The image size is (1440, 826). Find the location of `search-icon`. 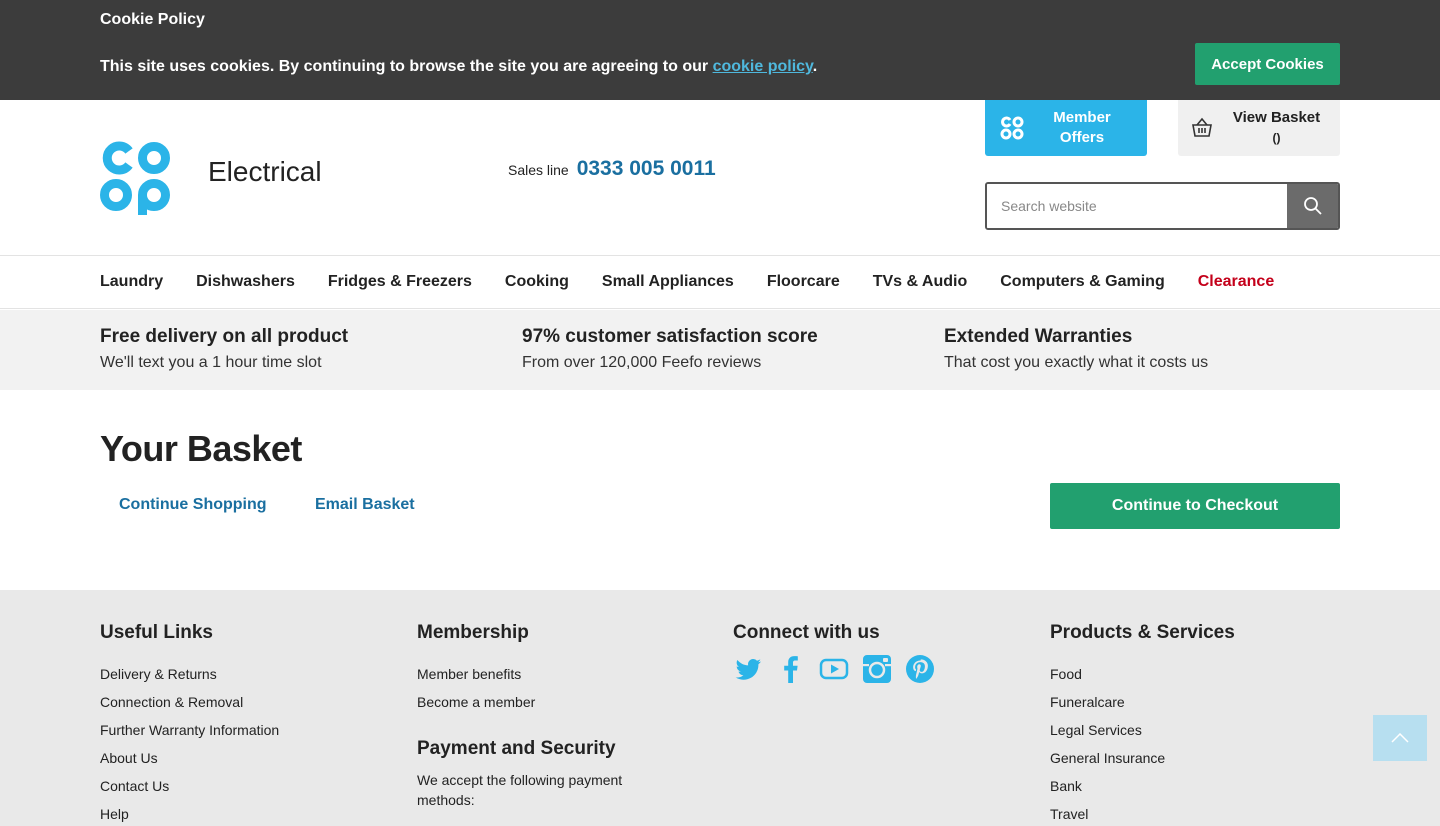

search-icon is located at coordinates (1312, 206).